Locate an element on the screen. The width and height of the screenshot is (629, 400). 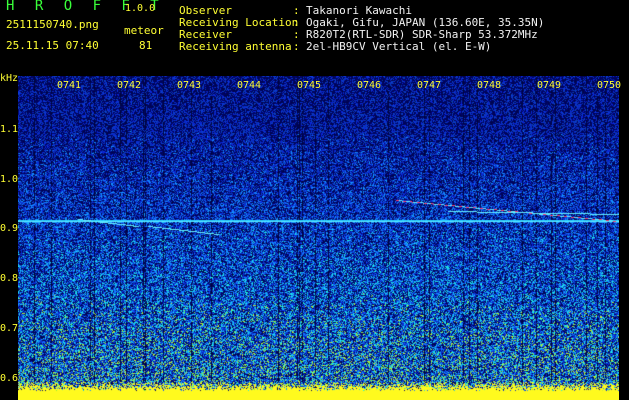
time-label: 0746 is located at coordinates (369, 85).